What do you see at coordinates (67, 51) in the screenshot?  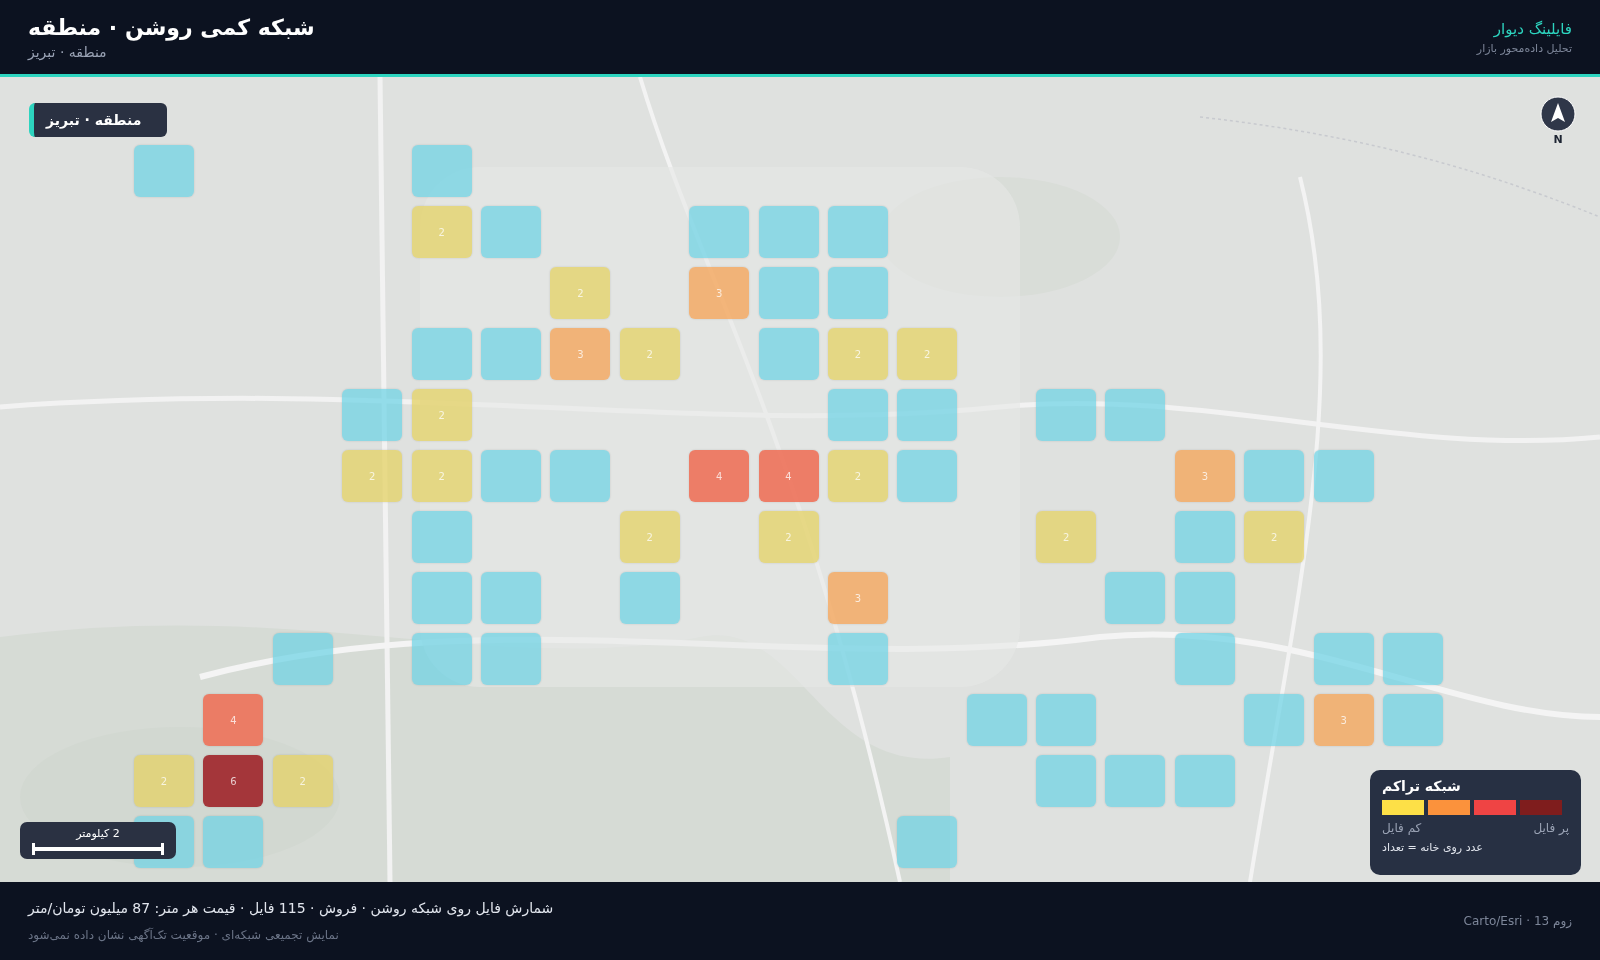 I see `page-subtitle: منطقه · تبریز` at bounding box center [67, 51].